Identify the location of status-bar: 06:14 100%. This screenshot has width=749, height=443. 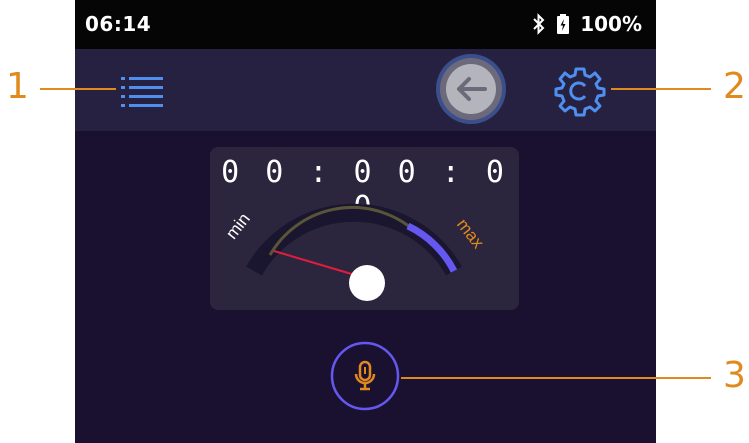
(365, 24).